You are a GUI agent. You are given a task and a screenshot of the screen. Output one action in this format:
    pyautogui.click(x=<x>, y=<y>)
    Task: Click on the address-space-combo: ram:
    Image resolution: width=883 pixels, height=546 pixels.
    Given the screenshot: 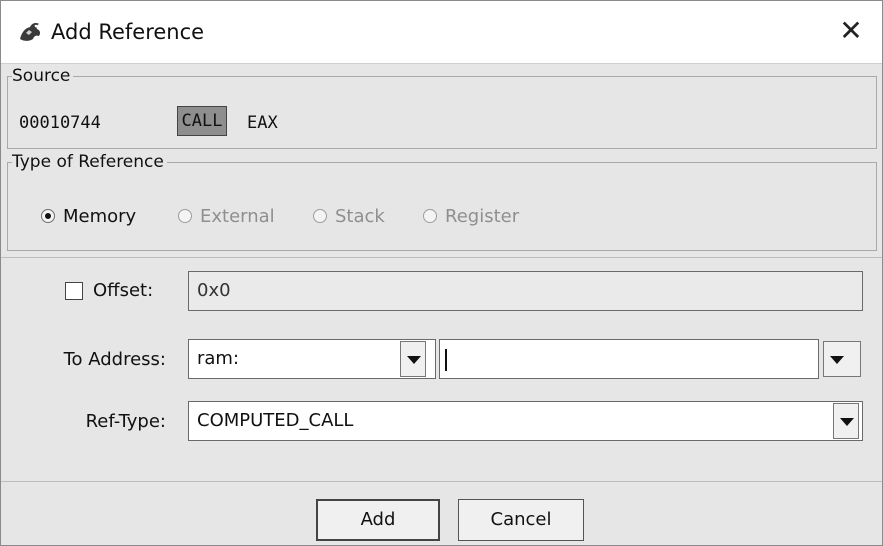 What is the action you would take?
    pyautogui.click(x=312, y=359)
    